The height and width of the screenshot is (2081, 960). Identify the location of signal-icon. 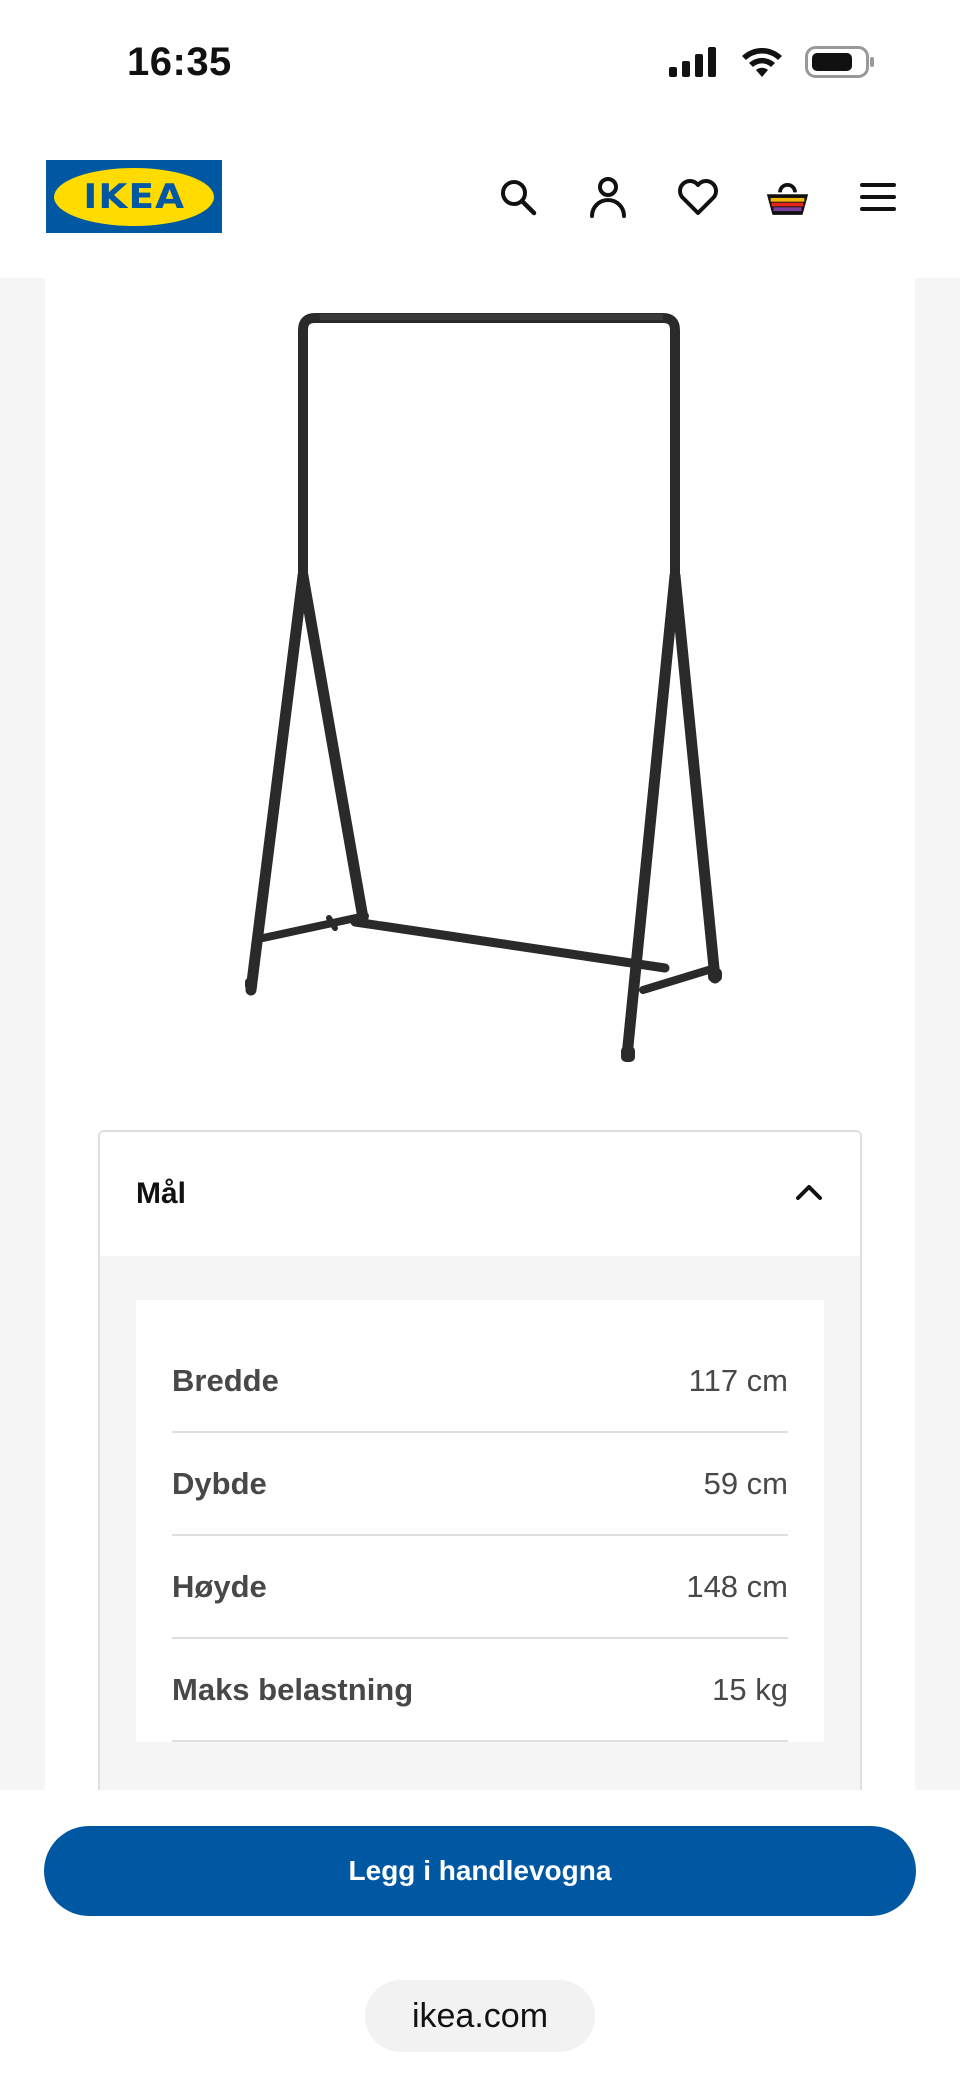
(694, 64).